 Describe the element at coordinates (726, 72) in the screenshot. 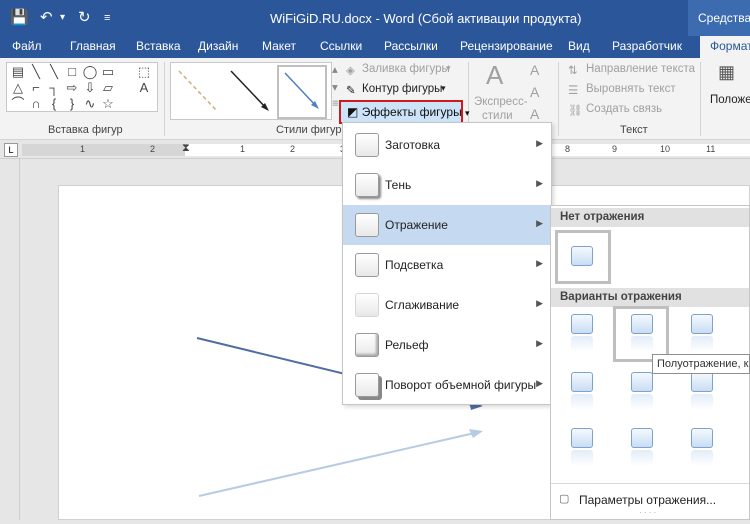

I see `position-icon: ▦` at that location.